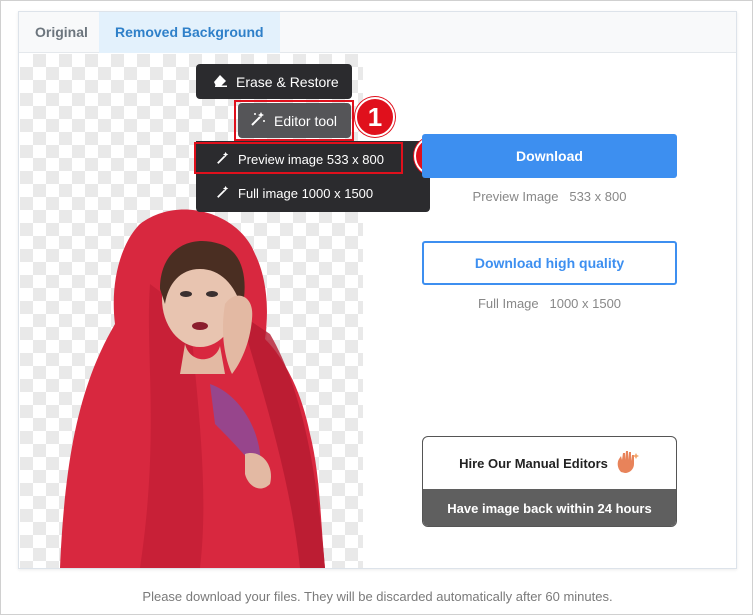  Describe the element at coordinates (533, 463) in the screenshot. I see `hire-editors-title: Hire Our Manual Editors` at that location.